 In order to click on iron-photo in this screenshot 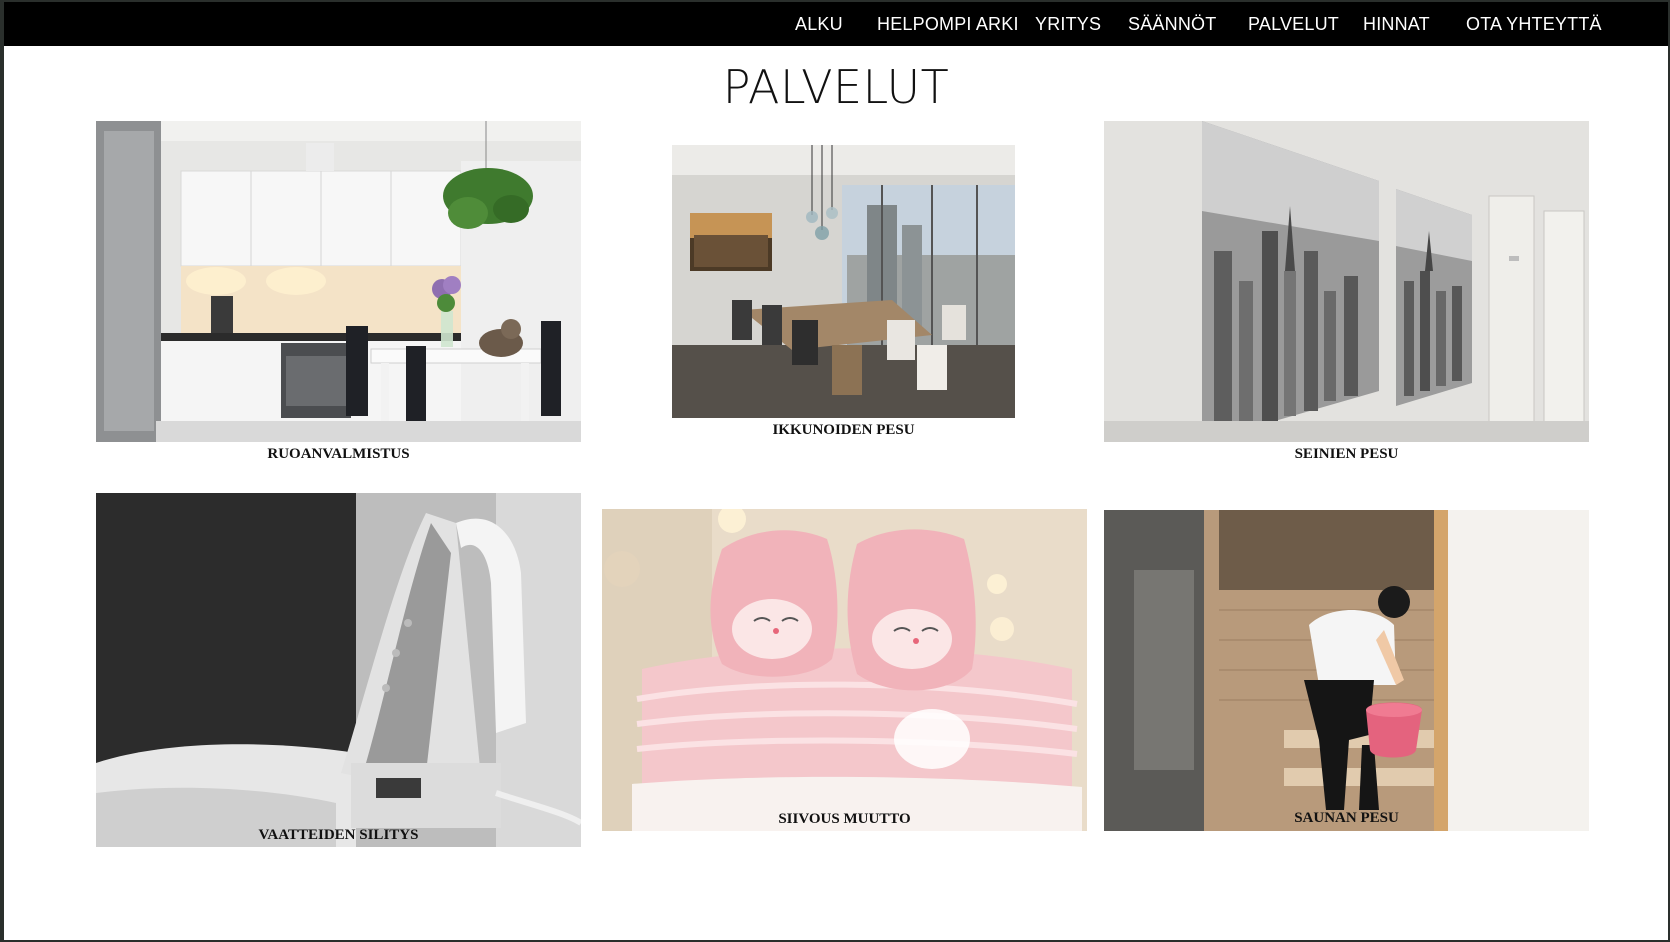, I will do `click(338, 670)`.